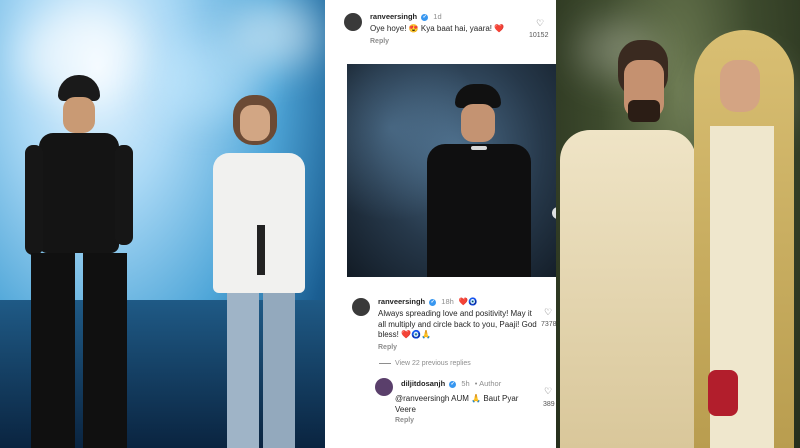 This screenshot has width=800, height=448. I want to click on post-image: ›, so click(457, 170).